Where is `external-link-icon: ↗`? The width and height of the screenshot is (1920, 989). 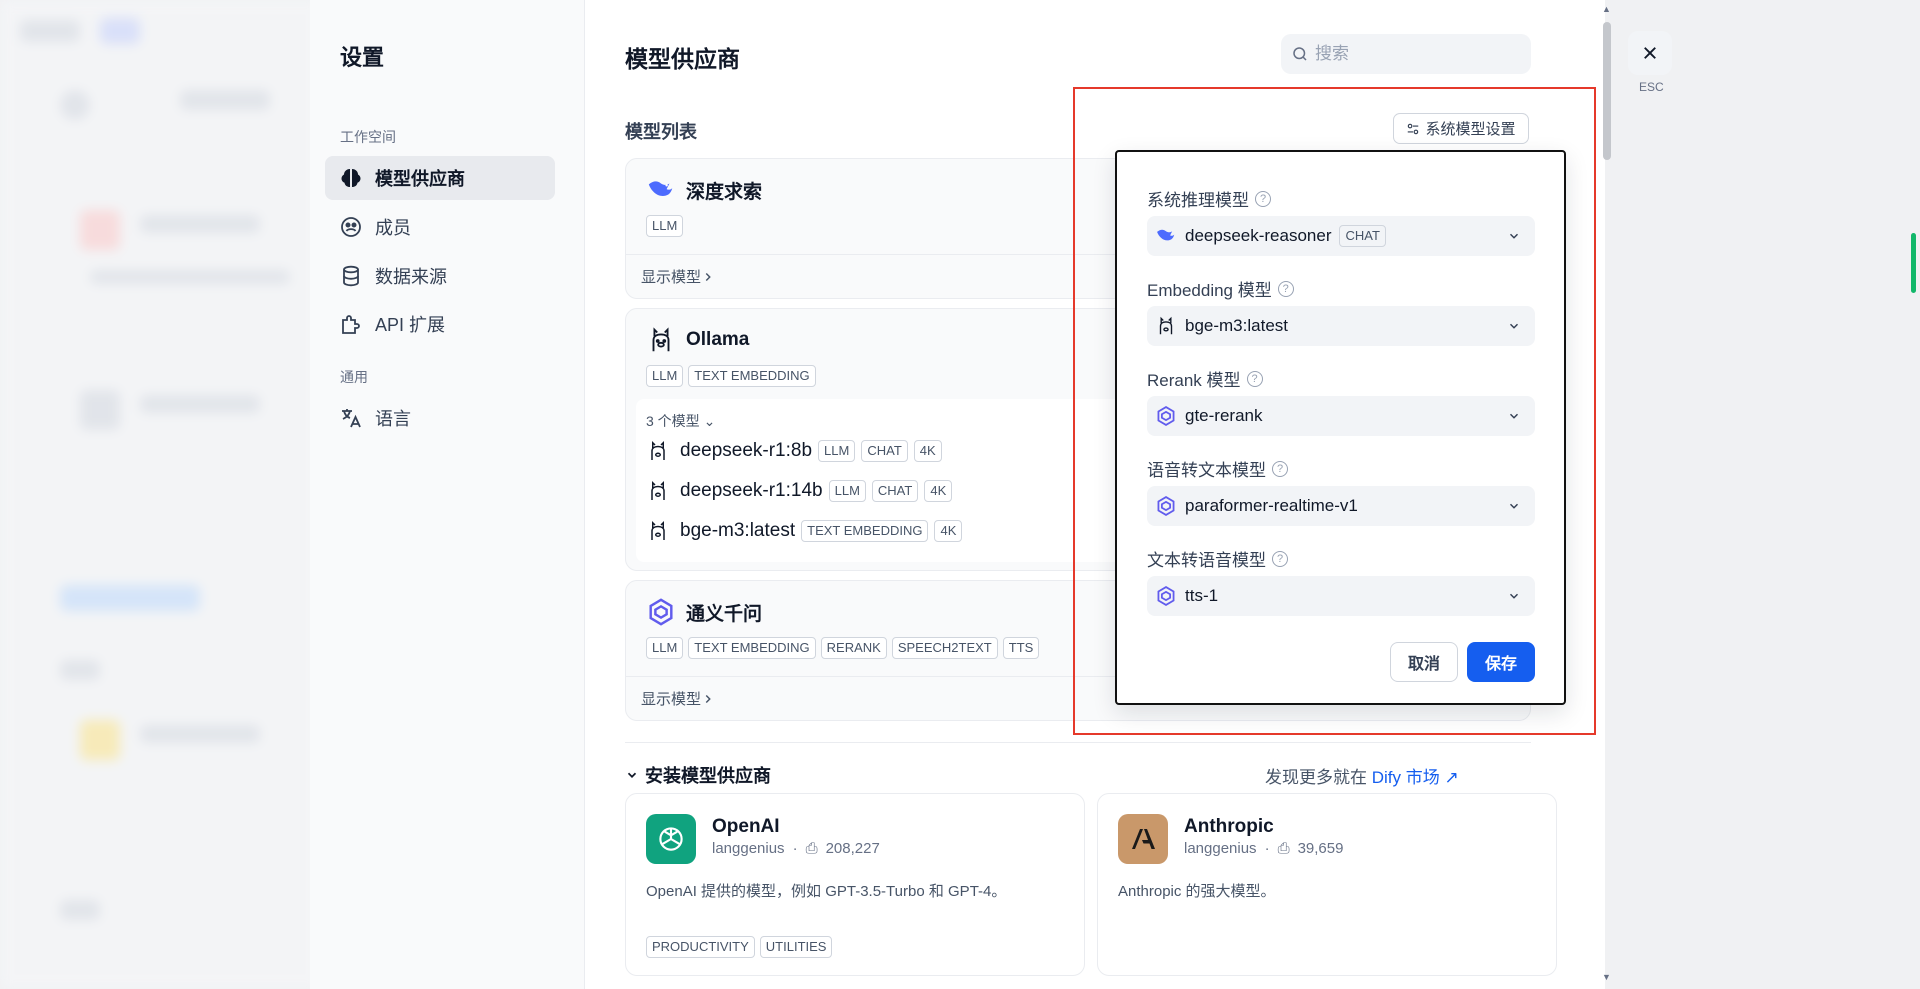 external-link-icon: ↗ is located at coordinates (1451, 777).